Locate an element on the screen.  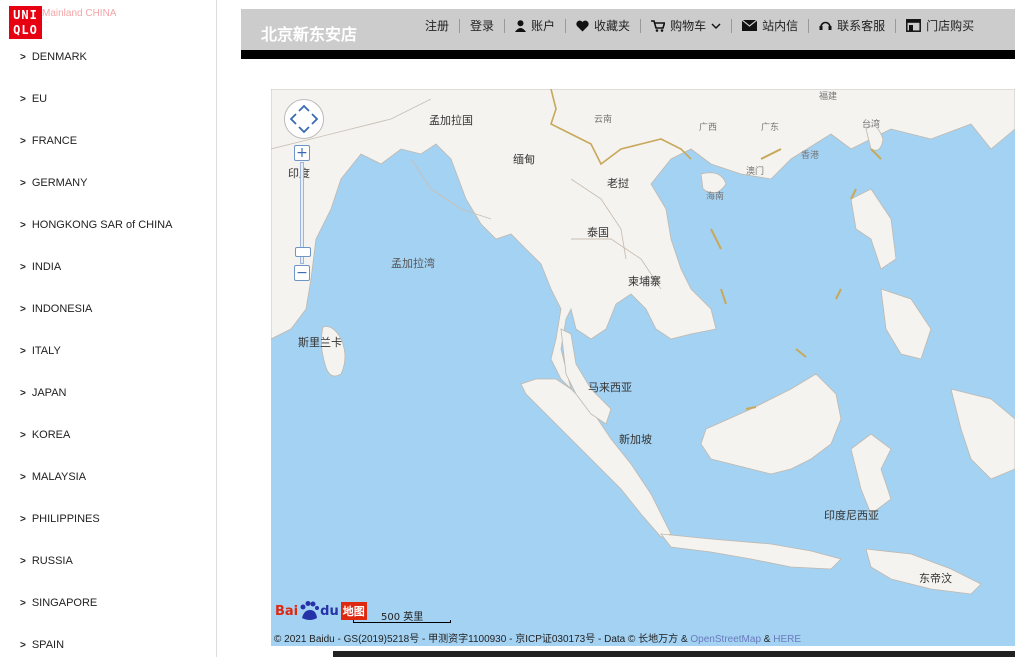
country-item: > DENMARK is located at coordinates (107, 57).